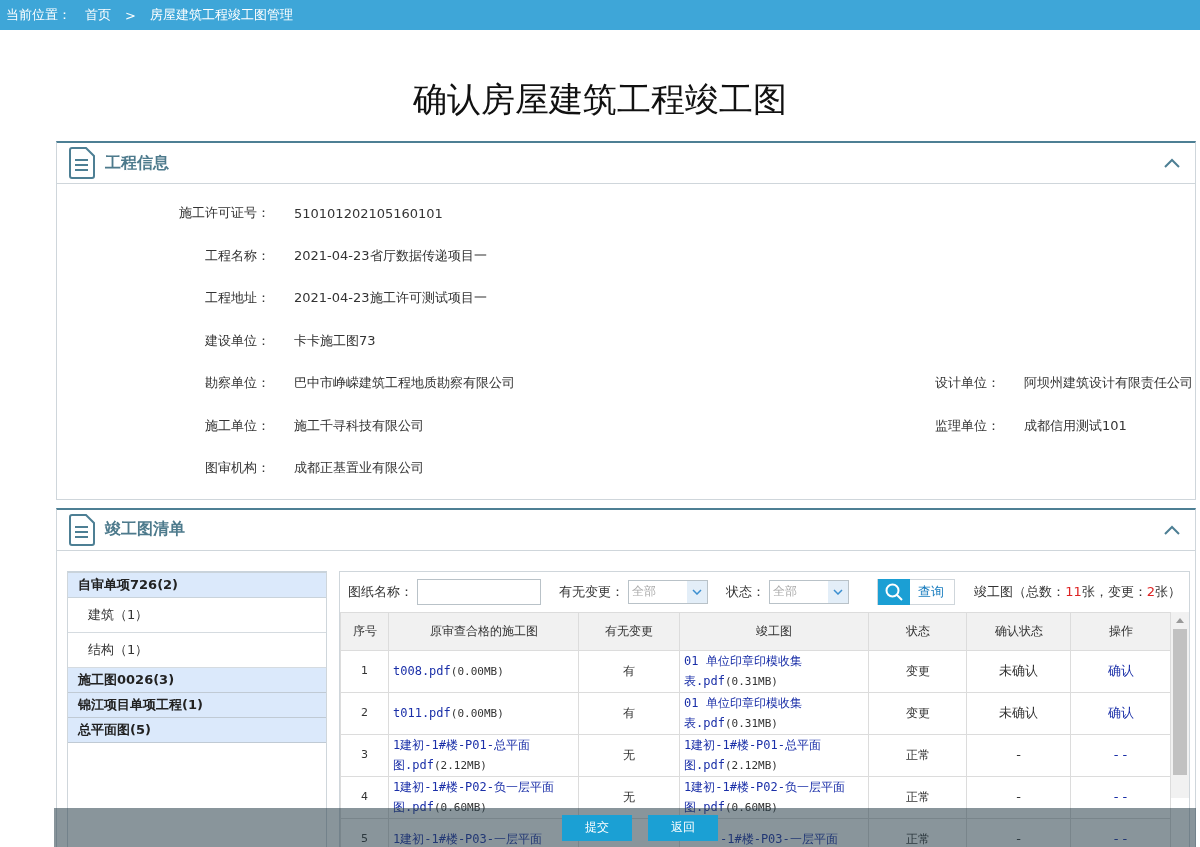  I want to click on scrollbar, so click(1180, 704).